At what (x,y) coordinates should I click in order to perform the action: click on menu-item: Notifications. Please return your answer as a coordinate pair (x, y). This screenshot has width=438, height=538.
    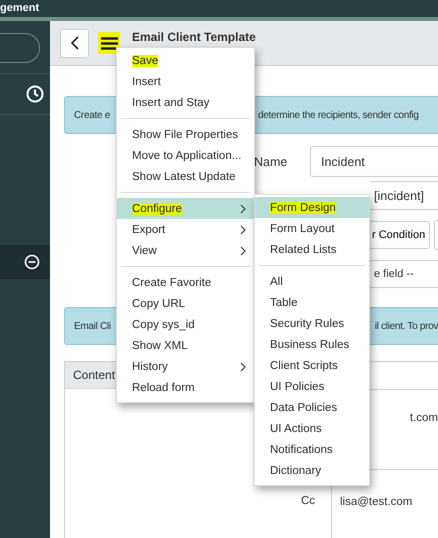
    Looking at the image, I should click on (312, 449).